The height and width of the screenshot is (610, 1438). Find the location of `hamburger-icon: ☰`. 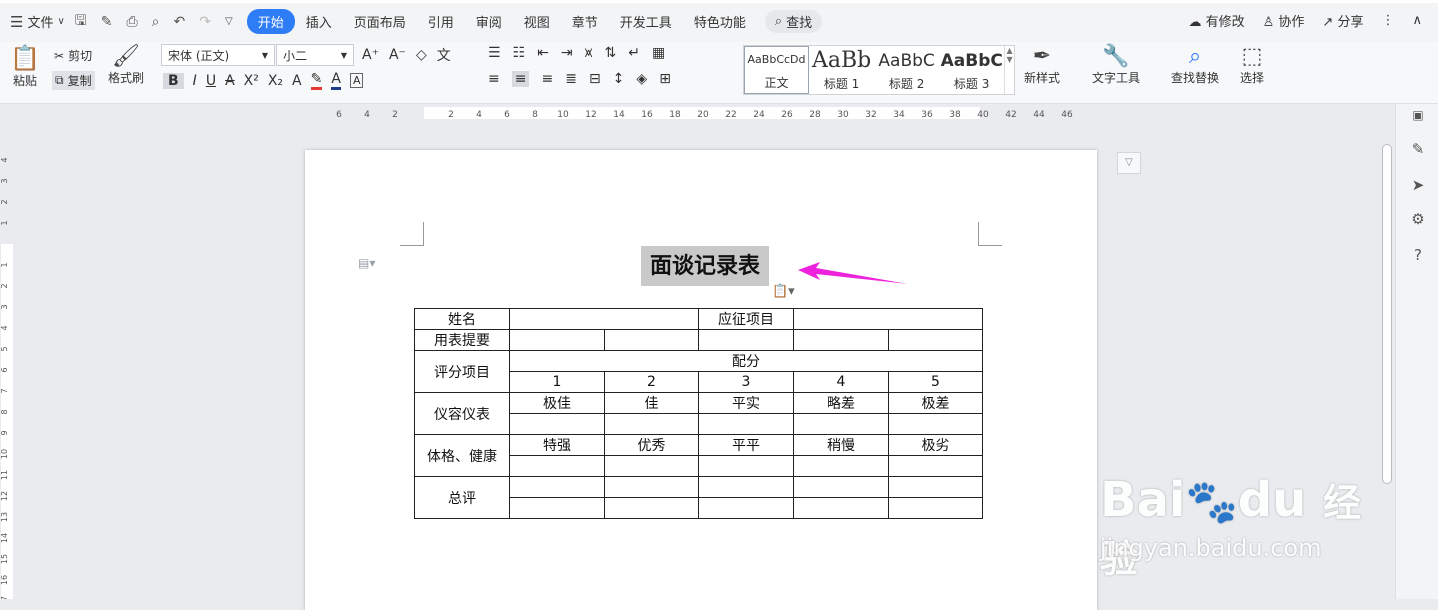

hamburger-icon: ☰ is located at coordinates (16, 22).